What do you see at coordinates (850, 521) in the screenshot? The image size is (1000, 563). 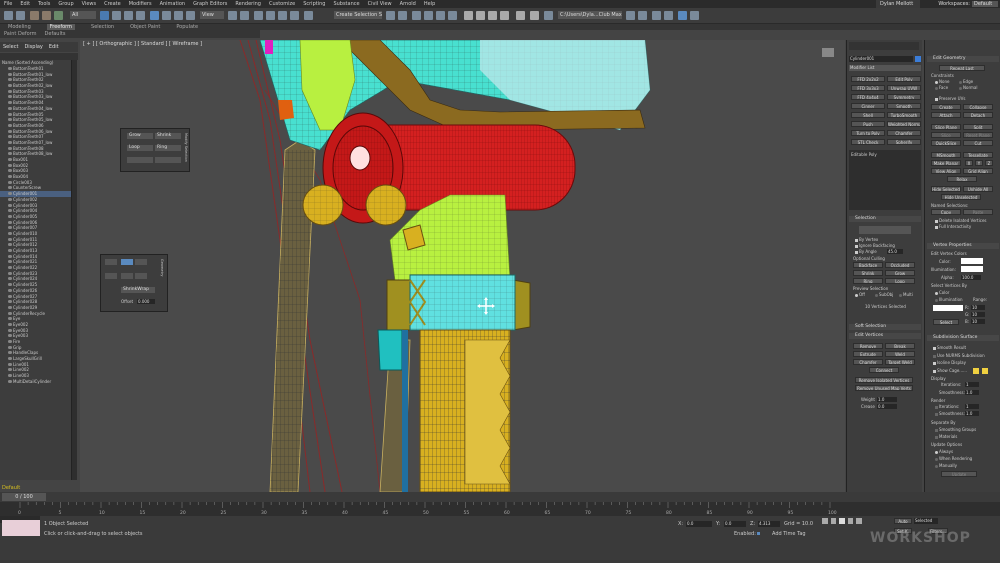 I see `next-frame-icon` at bounding box center [850, 521].